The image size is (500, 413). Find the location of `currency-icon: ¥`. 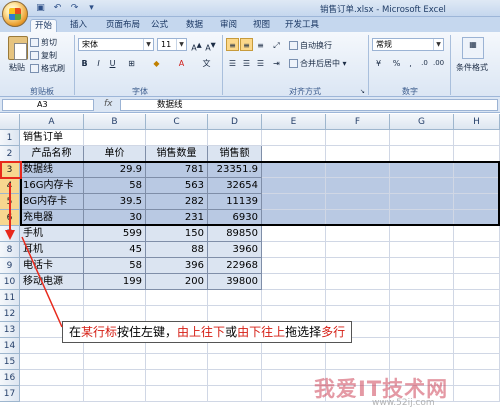

currency-icon: ¥ is located at coordinates (378, 62).